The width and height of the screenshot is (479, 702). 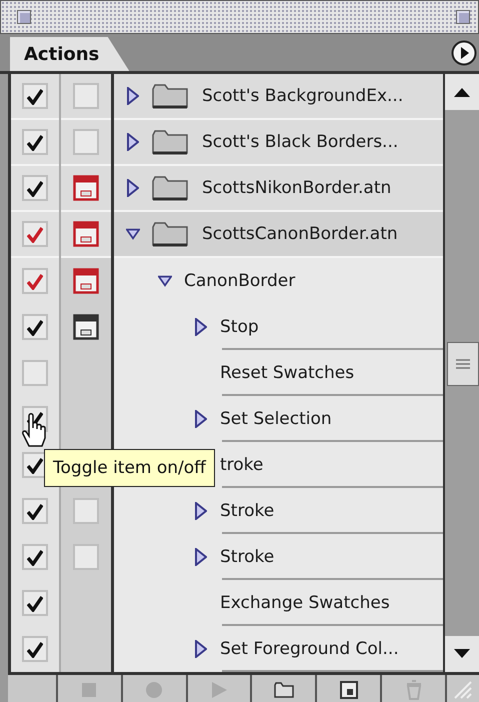 I want to click on hand-cursor-icon, so click(x=34, y=430).